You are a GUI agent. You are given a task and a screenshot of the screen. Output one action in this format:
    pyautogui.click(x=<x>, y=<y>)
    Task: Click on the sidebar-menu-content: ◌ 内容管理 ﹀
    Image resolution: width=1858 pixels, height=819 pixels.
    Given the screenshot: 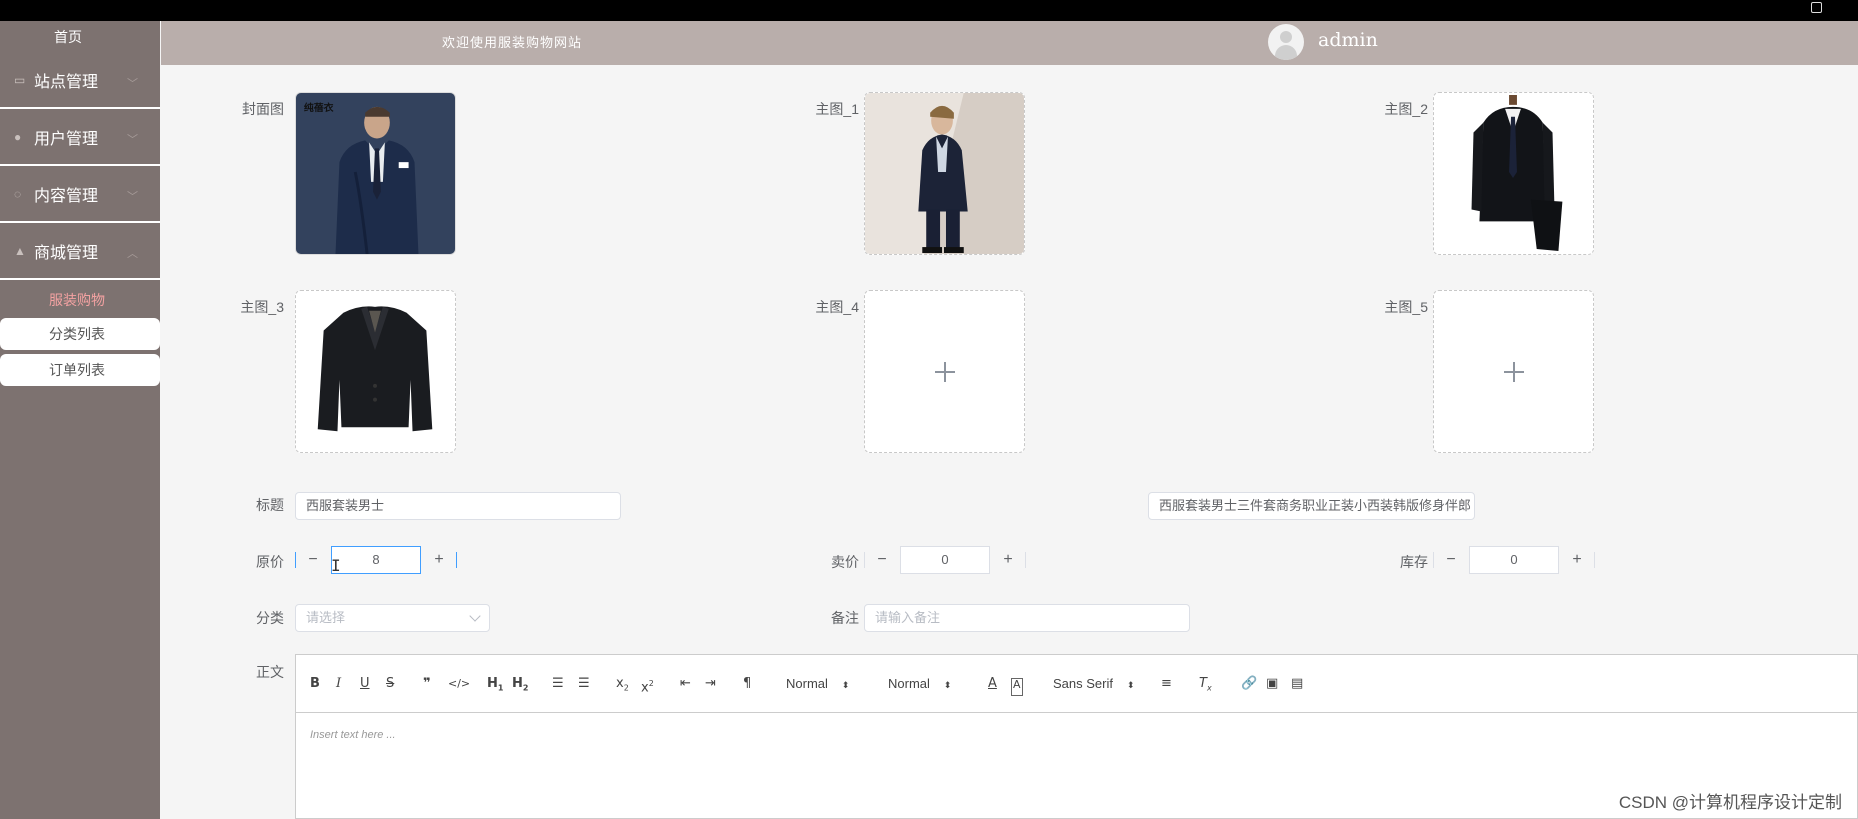 What is the action you would take?
    pyautogui.click(x=80, y=194)
    